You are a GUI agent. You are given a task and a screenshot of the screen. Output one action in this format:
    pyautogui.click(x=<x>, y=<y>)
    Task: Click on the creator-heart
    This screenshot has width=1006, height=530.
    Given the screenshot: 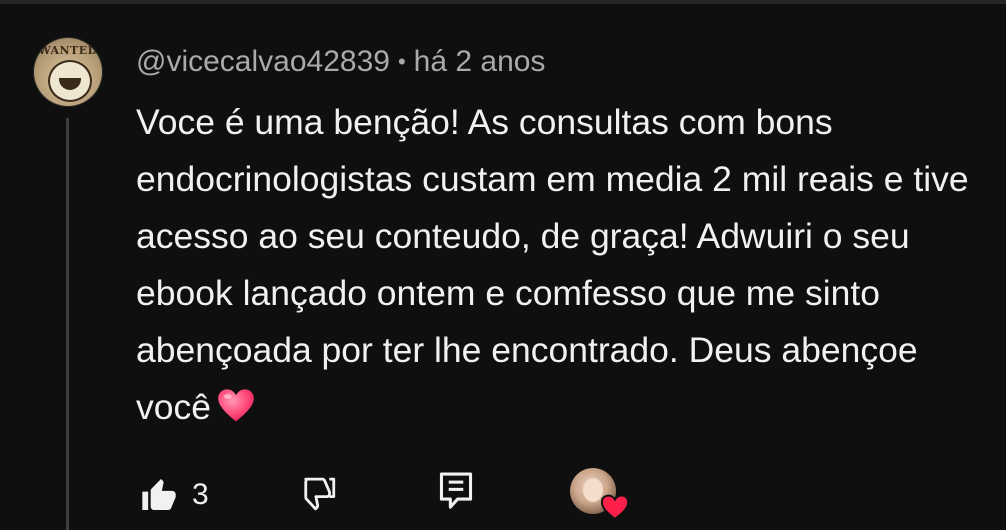 What is the action you would take?
    pyautogui.click(x=601, y=495)
    